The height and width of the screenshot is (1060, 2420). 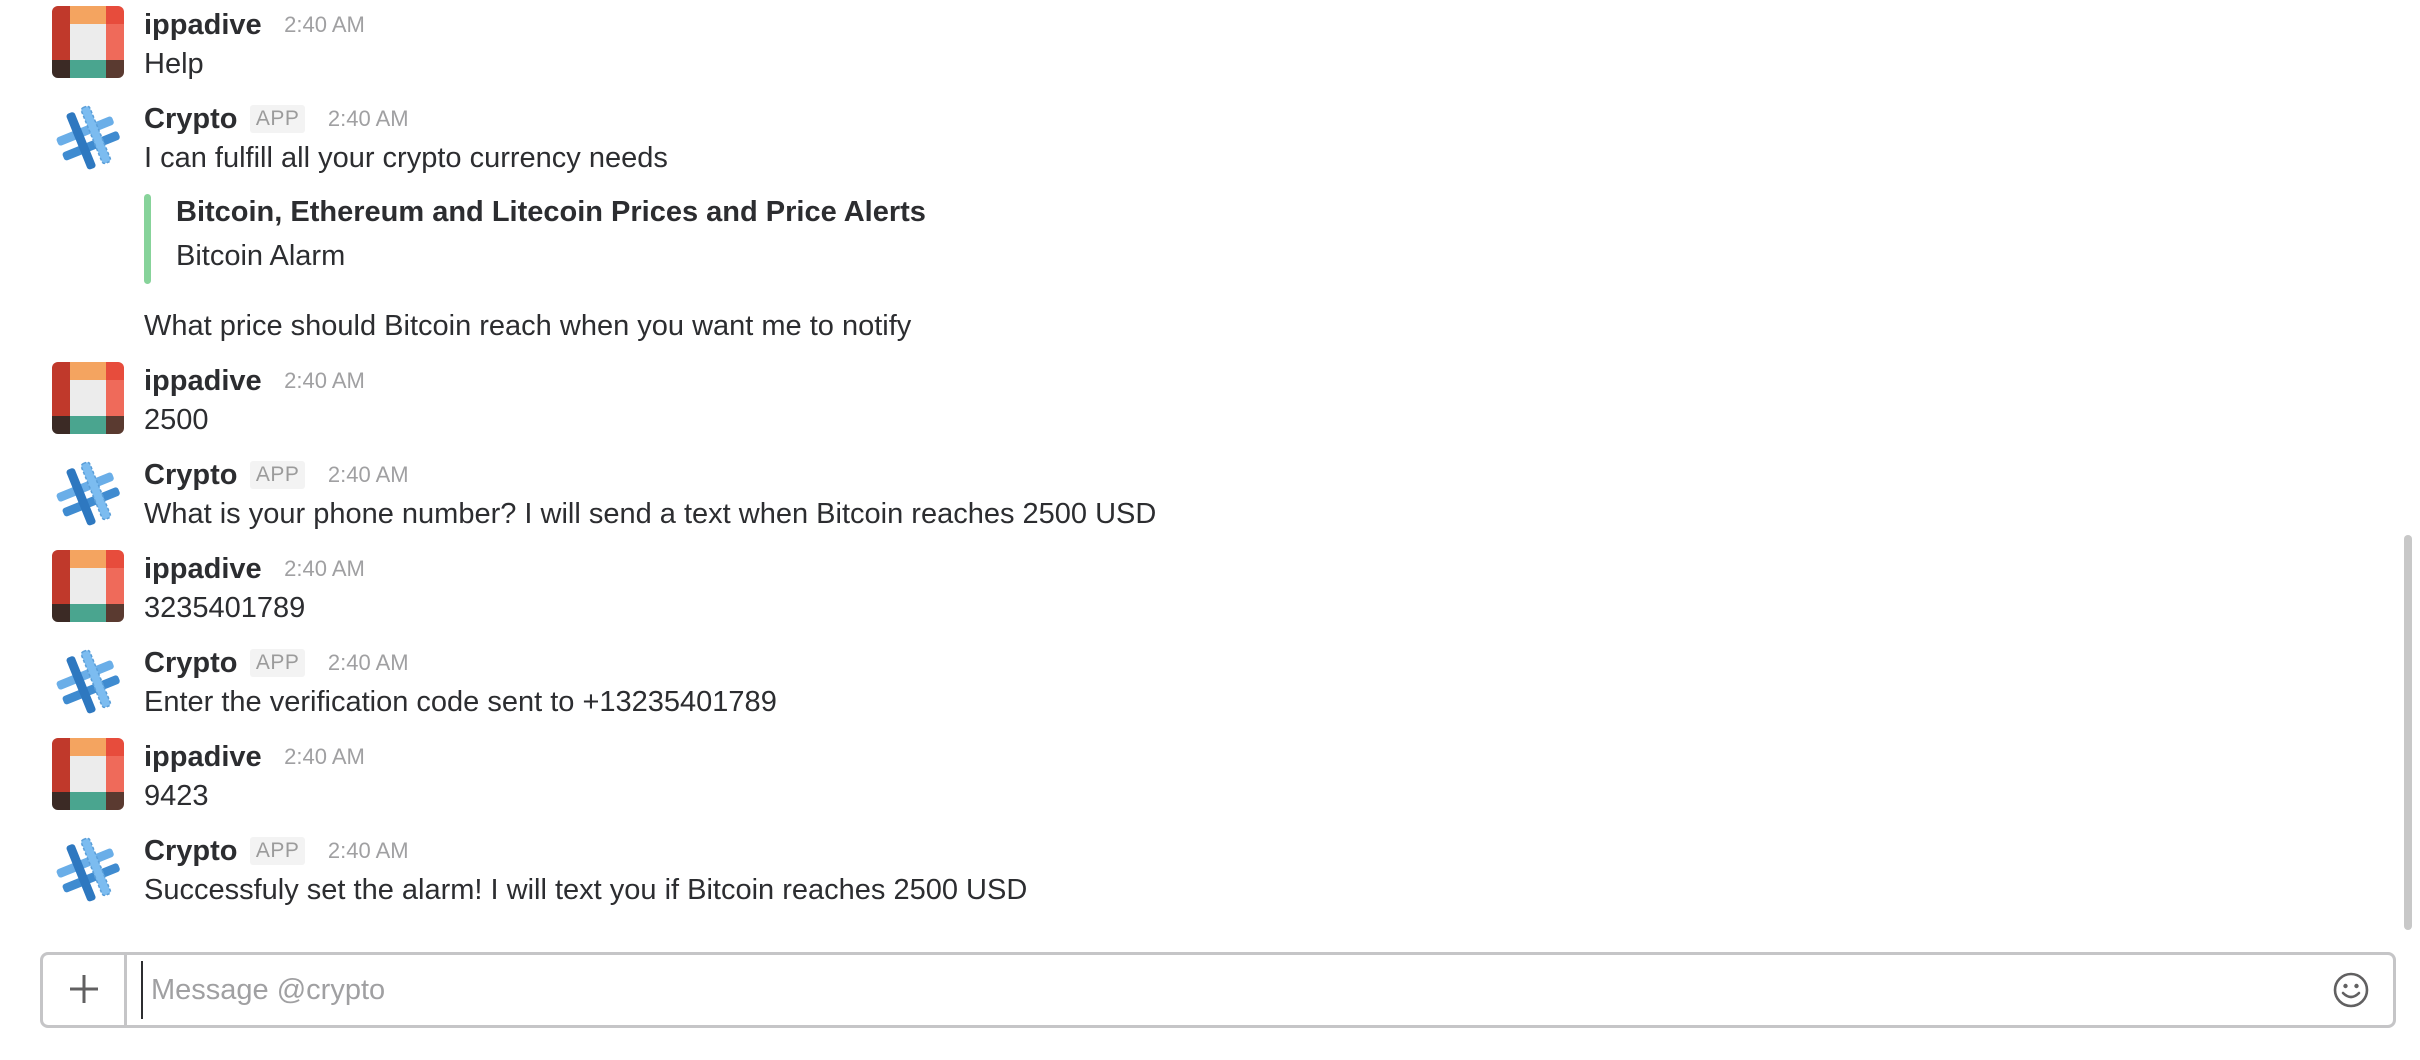 What do you see at coordinates (1211, 990) in the screenshot?
I see `message-input` at bounding box center [1211, 990].